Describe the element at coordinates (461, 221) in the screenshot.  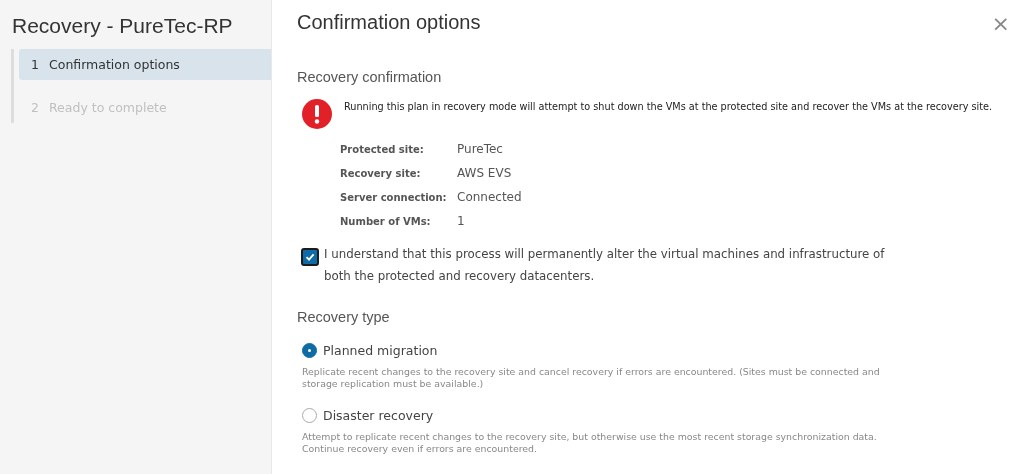
I see `detail-value: 1` at that location.